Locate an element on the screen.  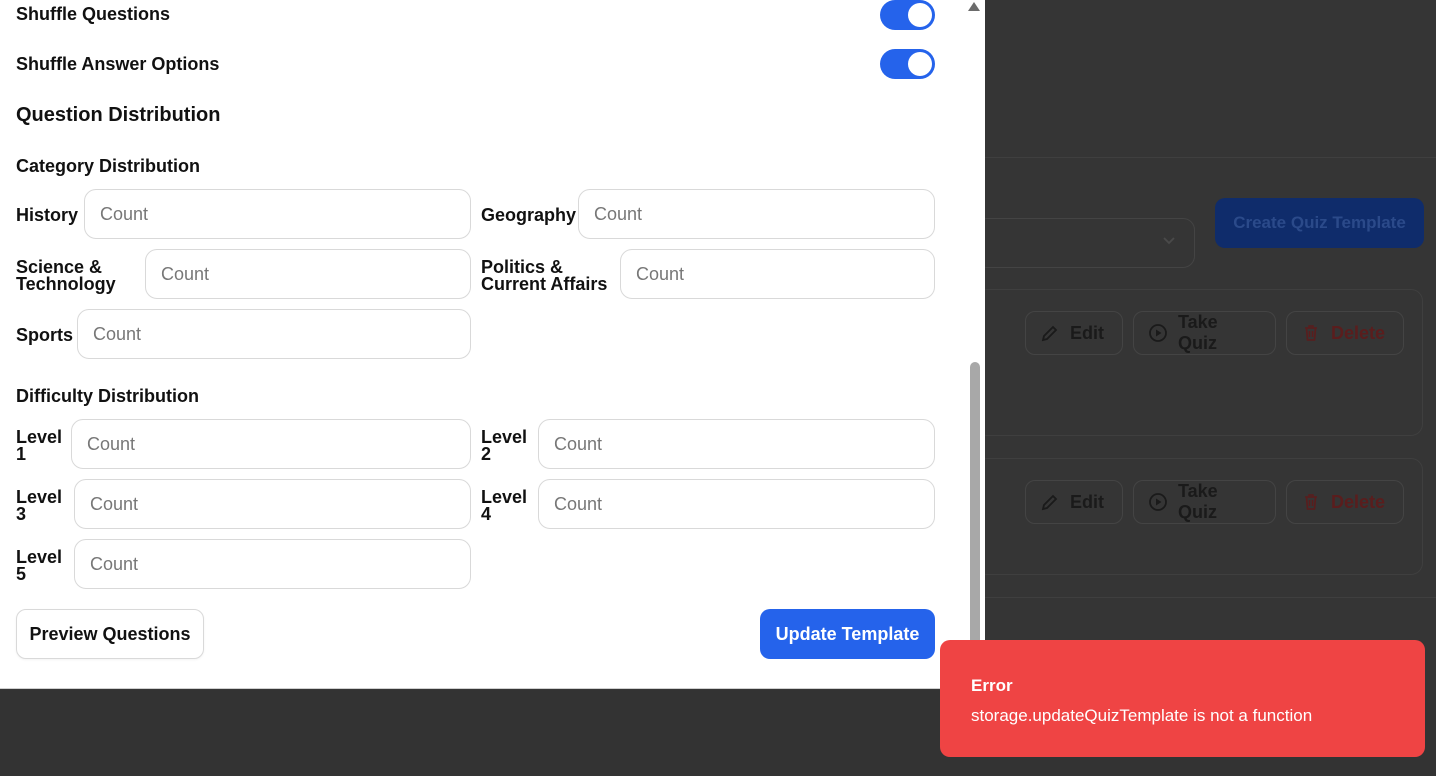
level-4-count-input is located at coordinates (736, 504).